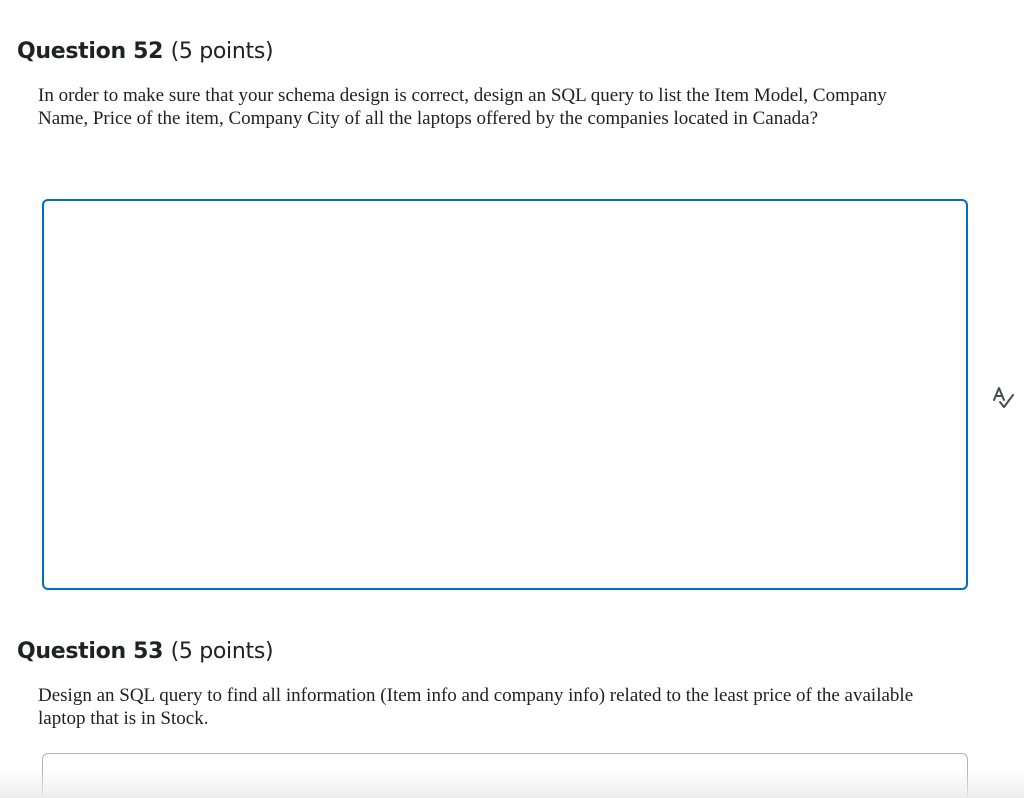  What do you see at coordinates (222, 51) in the screenshot?
I see `question-52-points: (5 points)` at bounding box center [222, 51].